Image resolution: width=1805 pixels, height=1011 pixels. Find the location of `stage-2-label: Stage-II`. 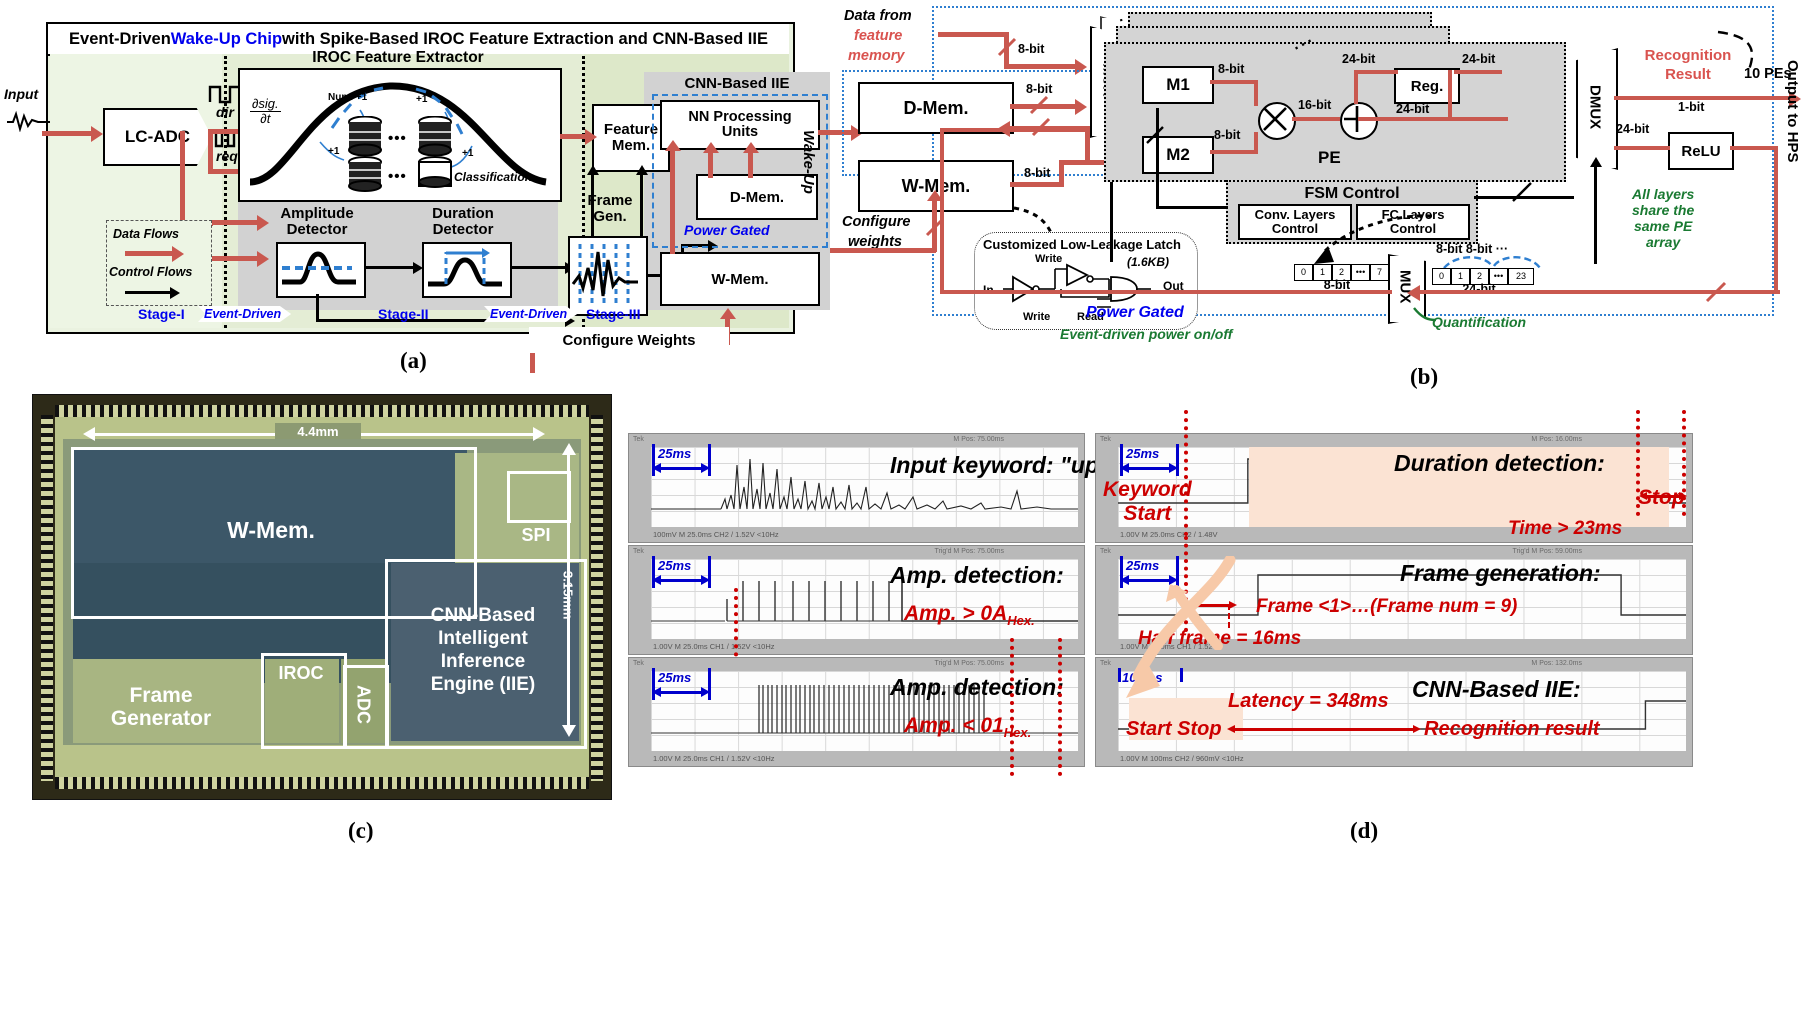

stage-2-label: Stage-II is located at coordinates (403, 314).